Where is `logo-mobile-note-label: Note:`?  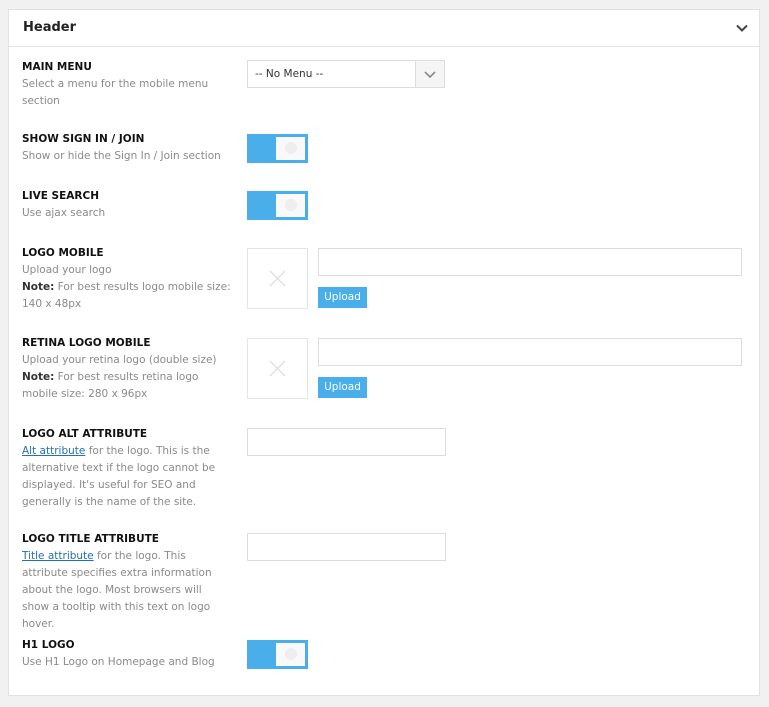 logo-mobile-note-label: Note: is located at coordinates (38, 287).